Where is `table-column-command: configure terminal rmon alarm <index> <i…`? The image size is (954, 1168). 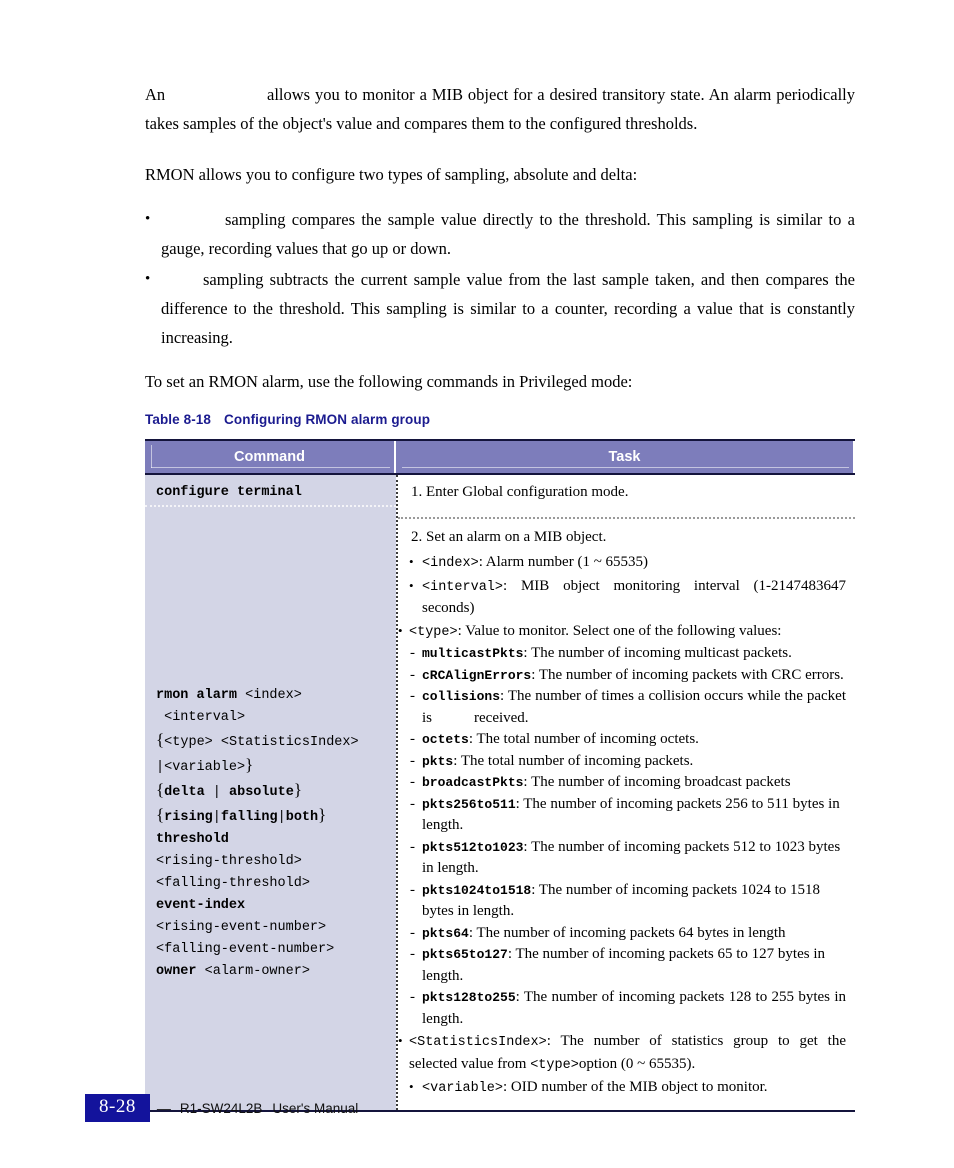 table-column-command: configure terminal rmon alarm <index> <i… is located at coordinates (270, 792).